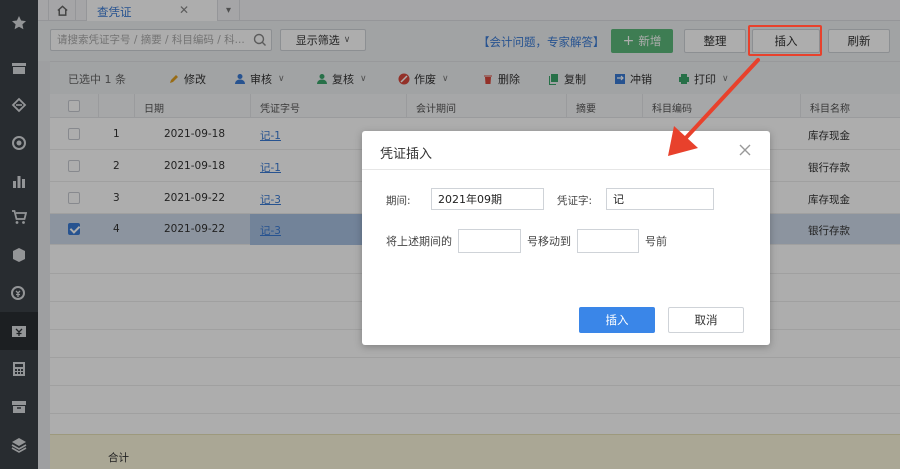 Image resolution: width=900 pixels, height=469 pixels. What do you see at coordinates (660, 199) in the screenshot?
I see `voucher-word-field` at bounding box center [660, 199].